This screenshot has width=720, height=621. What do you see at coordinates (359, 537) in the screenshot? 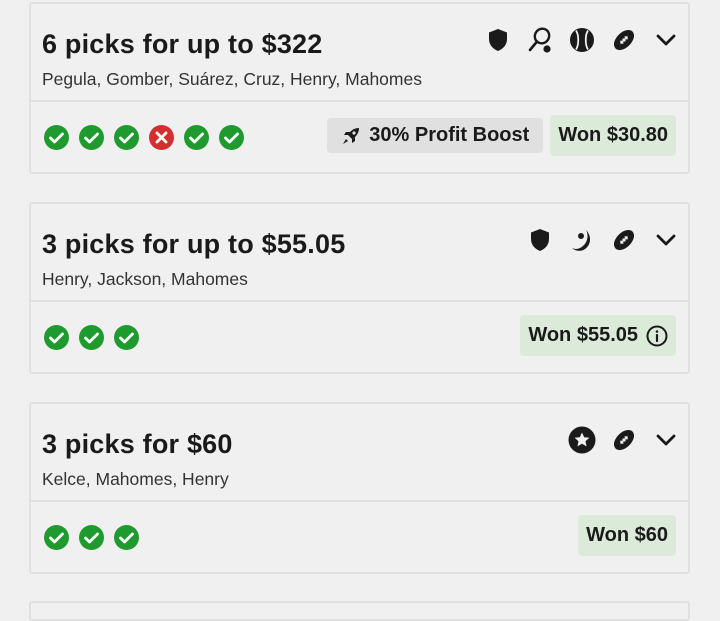
I see `entry-footer: Won $60` at bounding box center [359, 537].